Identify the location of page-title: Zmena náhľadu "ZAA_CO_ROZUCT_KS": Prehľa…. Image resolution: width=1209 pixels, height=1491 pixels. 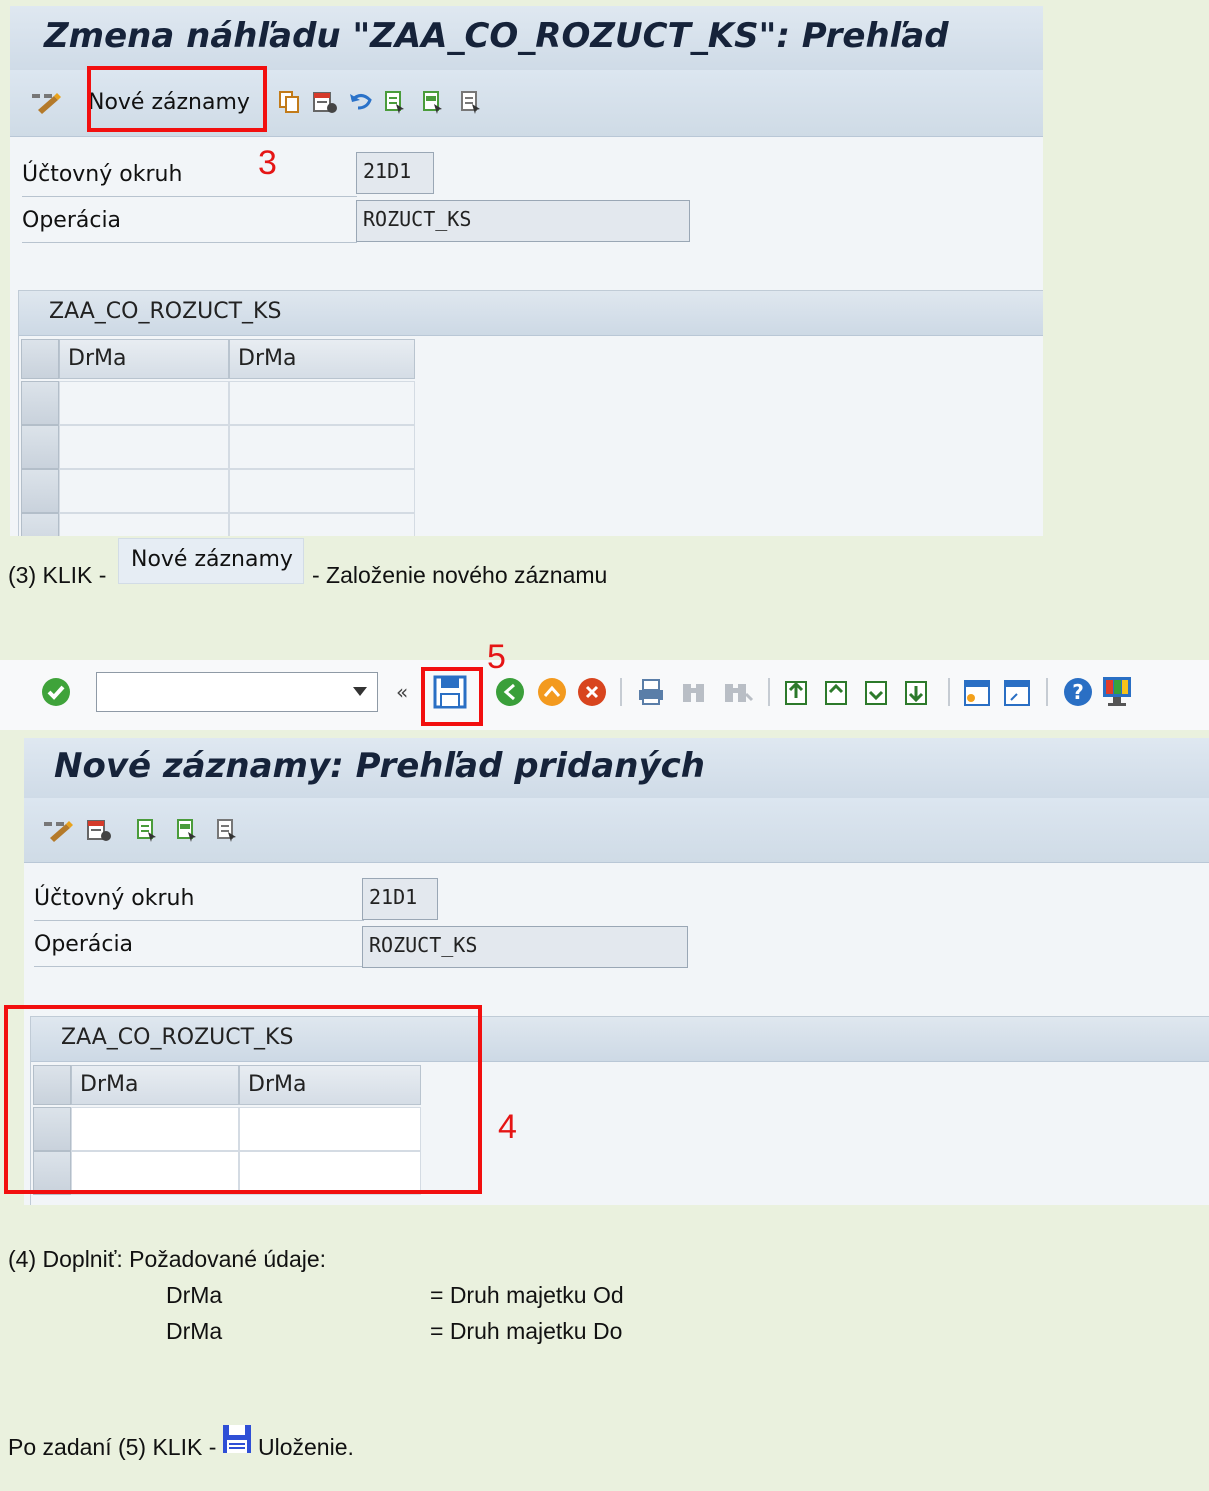
(496, 36).